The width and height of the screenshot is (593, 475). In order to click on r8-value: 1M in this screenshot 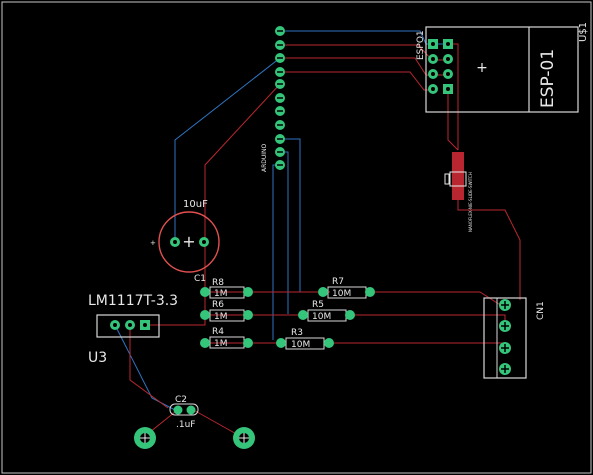, I will do `click(221, 294)`.